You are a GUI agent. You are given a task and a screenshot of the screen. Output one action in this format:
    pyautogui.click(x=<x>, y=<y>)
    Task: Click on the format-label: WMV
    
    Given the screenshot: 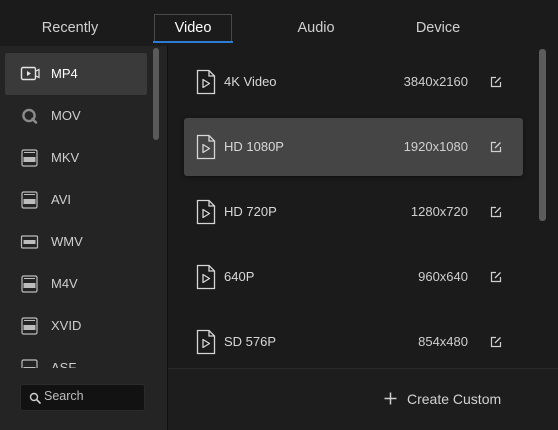 What is the action you would take?
    pyautogui.click(x=67, y=241)
    